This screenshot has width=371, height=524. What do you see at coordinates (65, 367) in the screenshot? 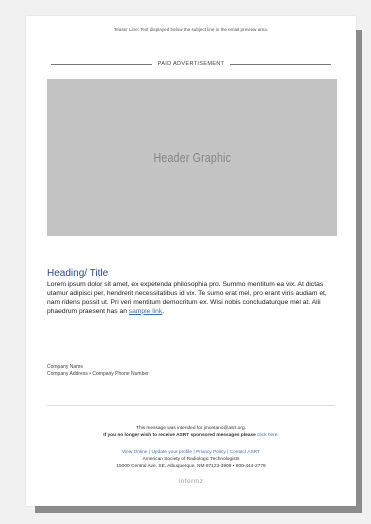
I see `company-name: Company Name` at bounding box center [65, 367].